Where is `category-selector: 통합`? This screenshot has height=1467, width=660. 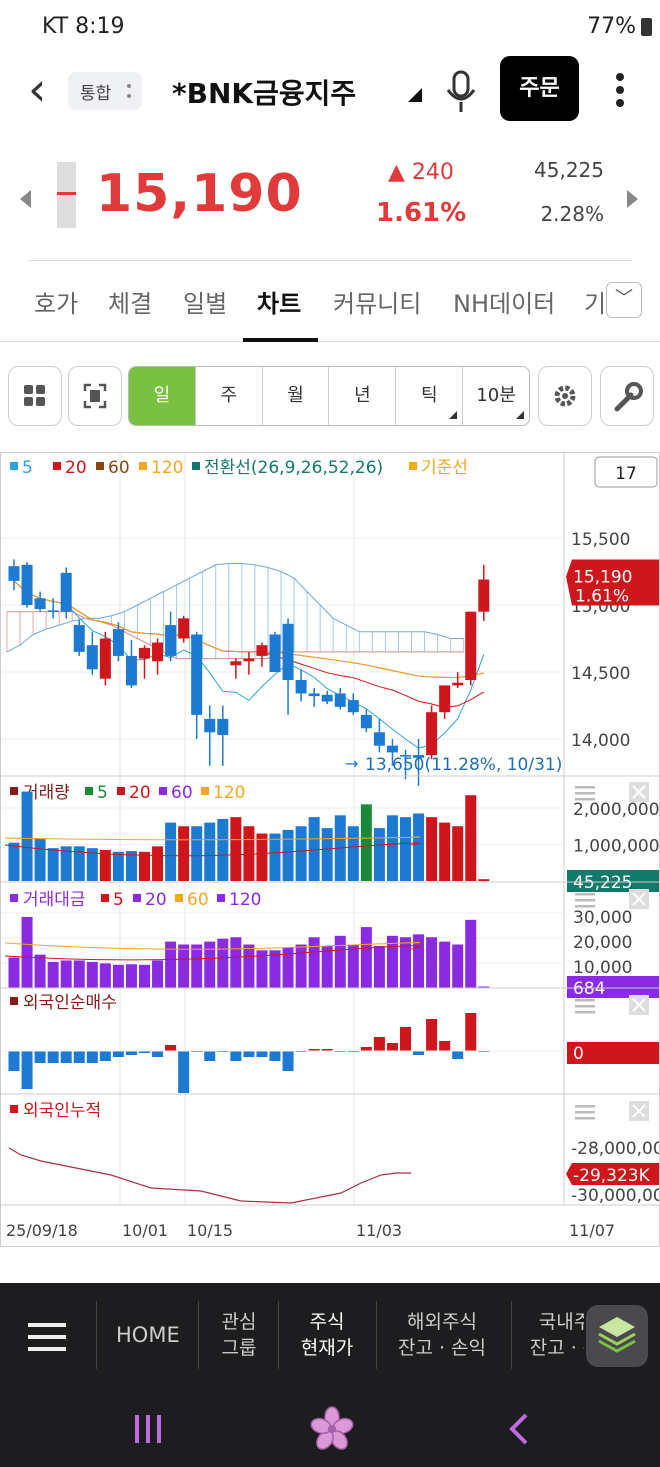 category-selector: 통합 is located at coordinates (105, 91).